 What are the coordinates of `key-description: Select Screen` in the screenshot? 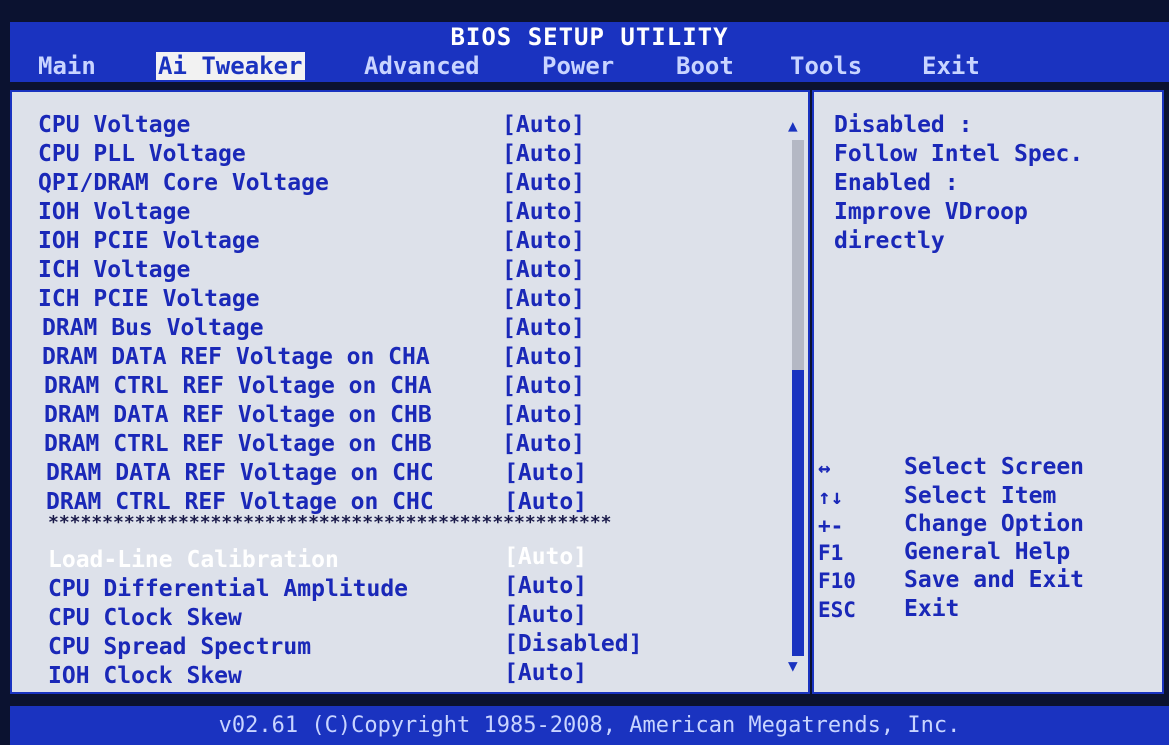 It's located at (994, 467).